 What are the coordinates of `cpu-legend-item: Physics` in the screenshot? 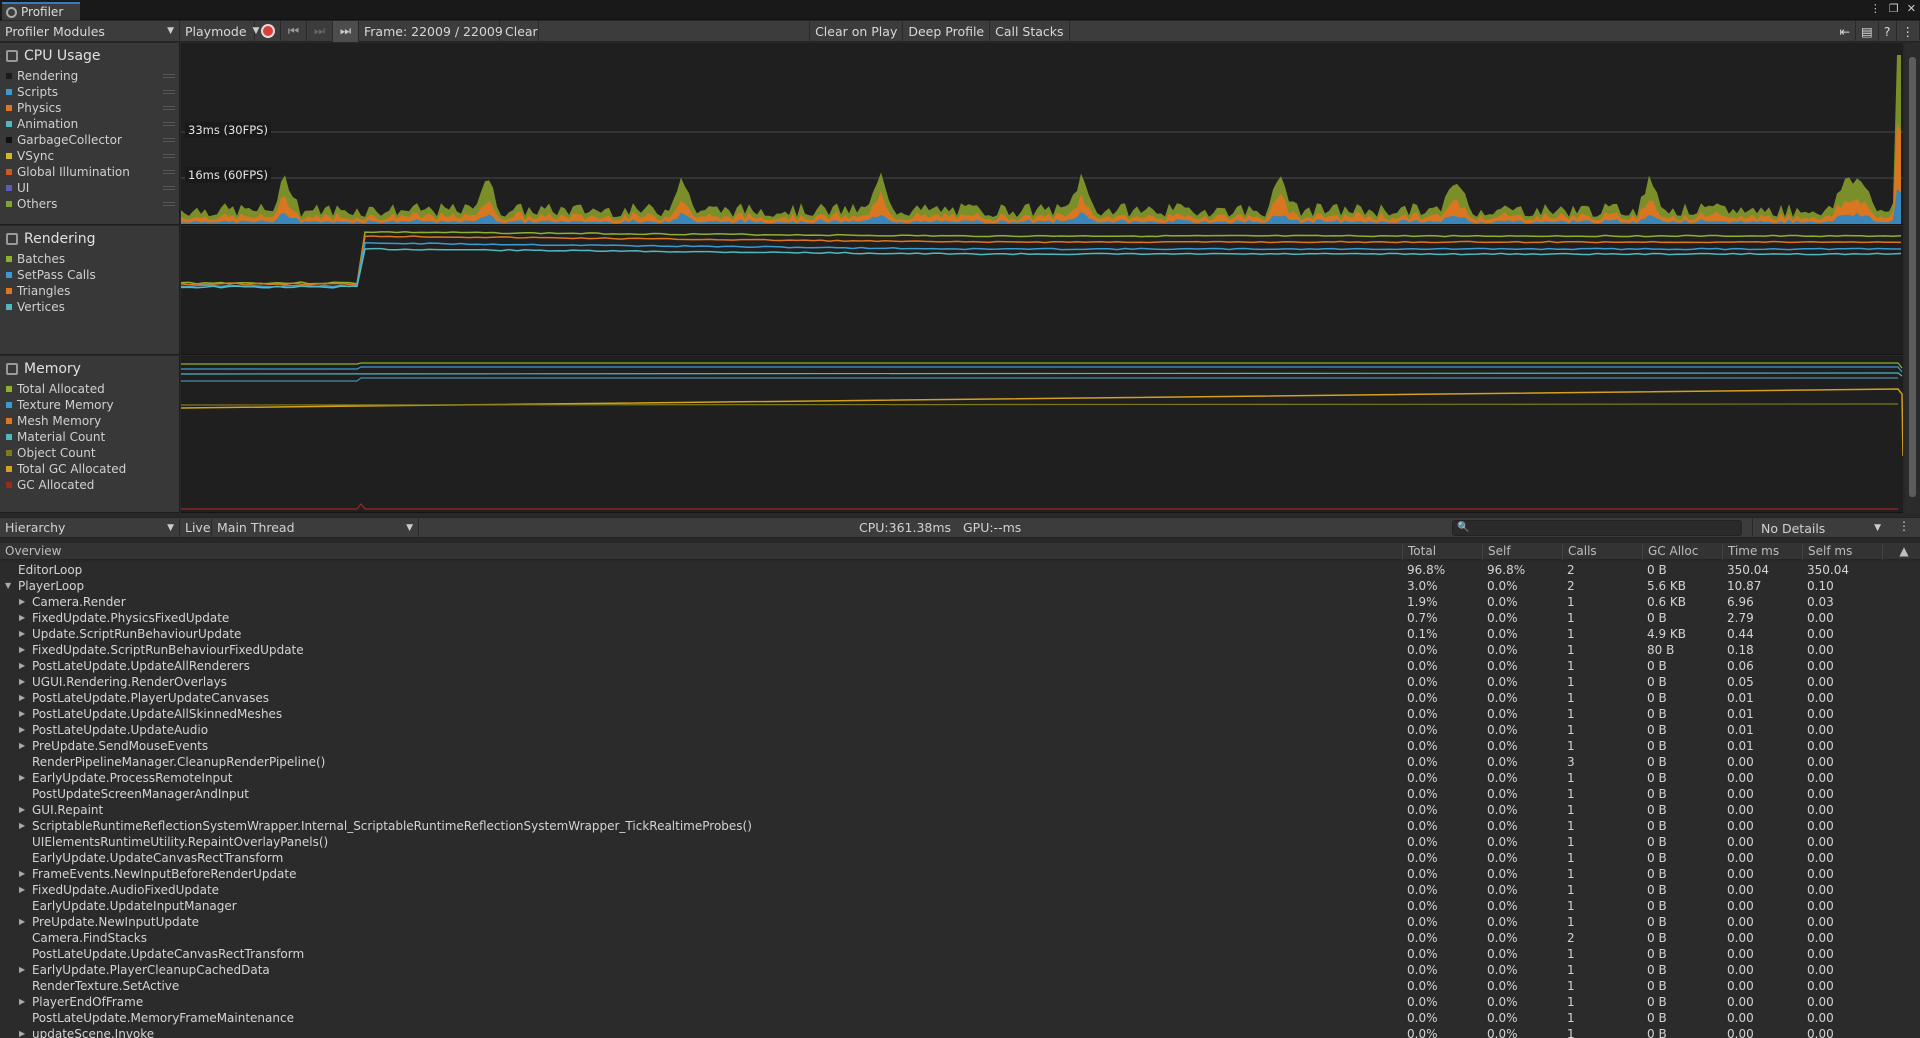 It's located at (89, 108).